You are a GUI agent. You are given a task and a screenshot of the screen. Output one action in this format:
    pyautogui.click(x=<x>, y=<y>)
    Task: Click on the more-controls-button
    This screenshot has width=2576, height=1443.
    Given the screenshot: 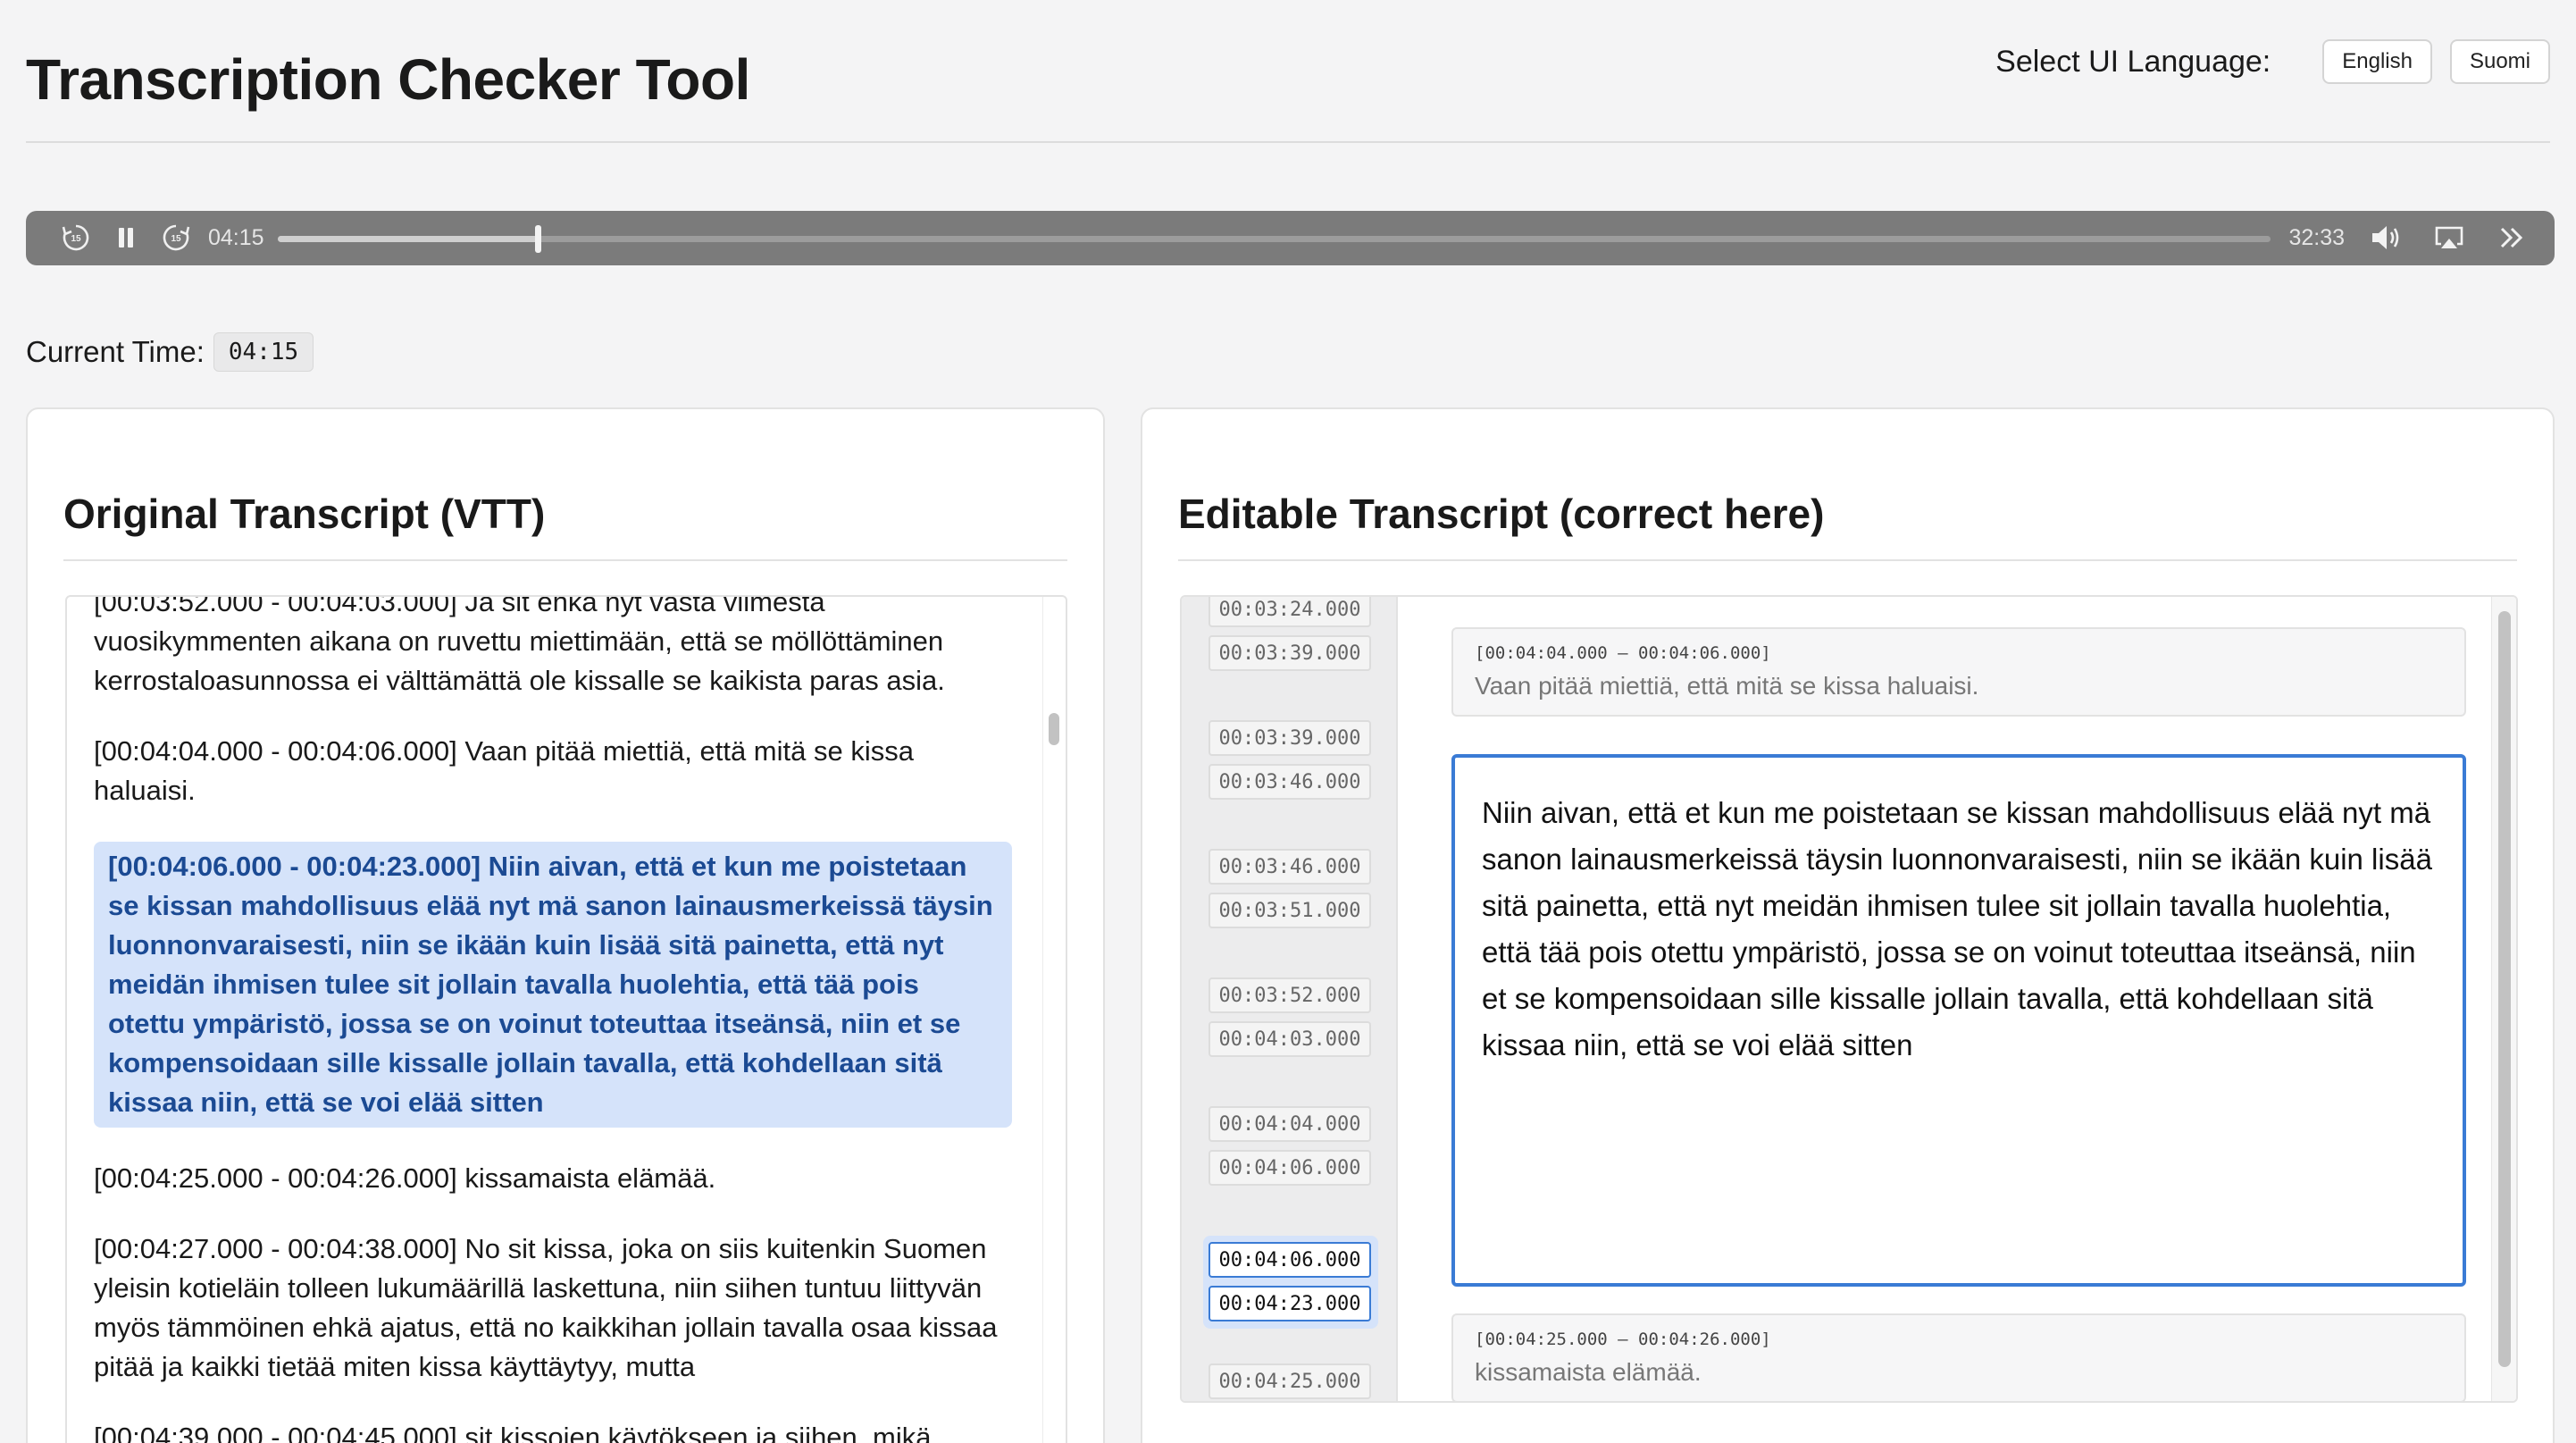 What is the action you would take?
    pyautogui.click(x=2512, y=238)
    